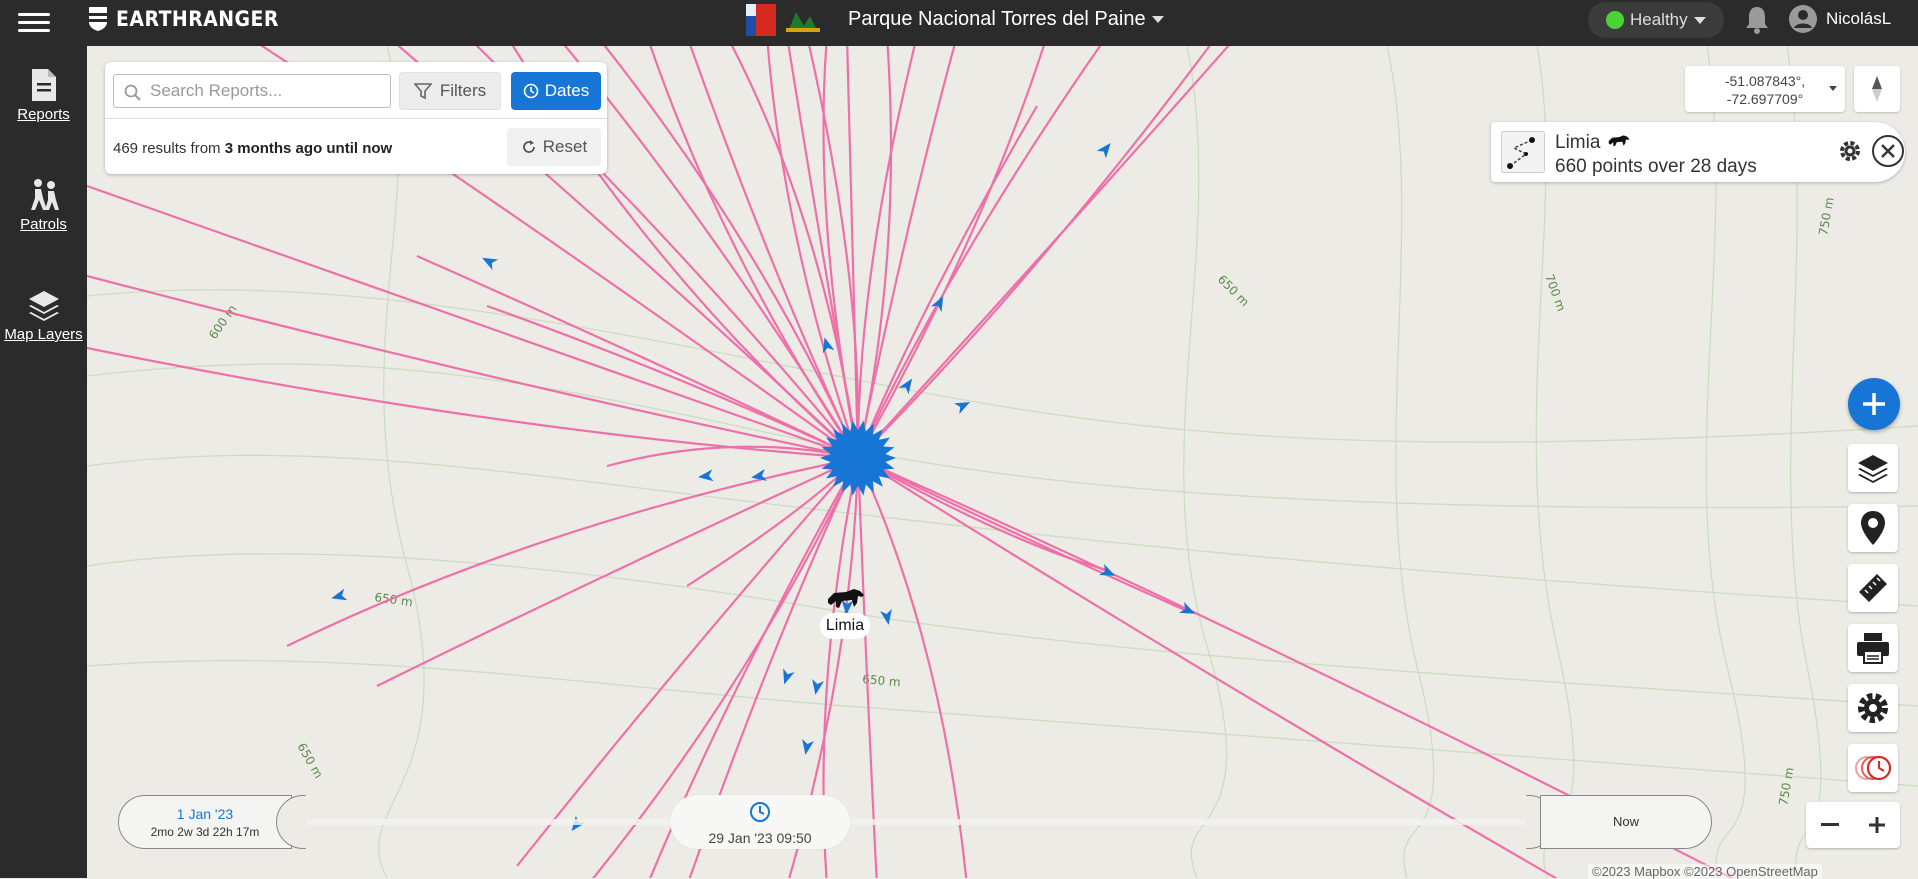 The height and width of the screenshot is (879, 1918). I want to click on compass-icon, so click(1877, 89).